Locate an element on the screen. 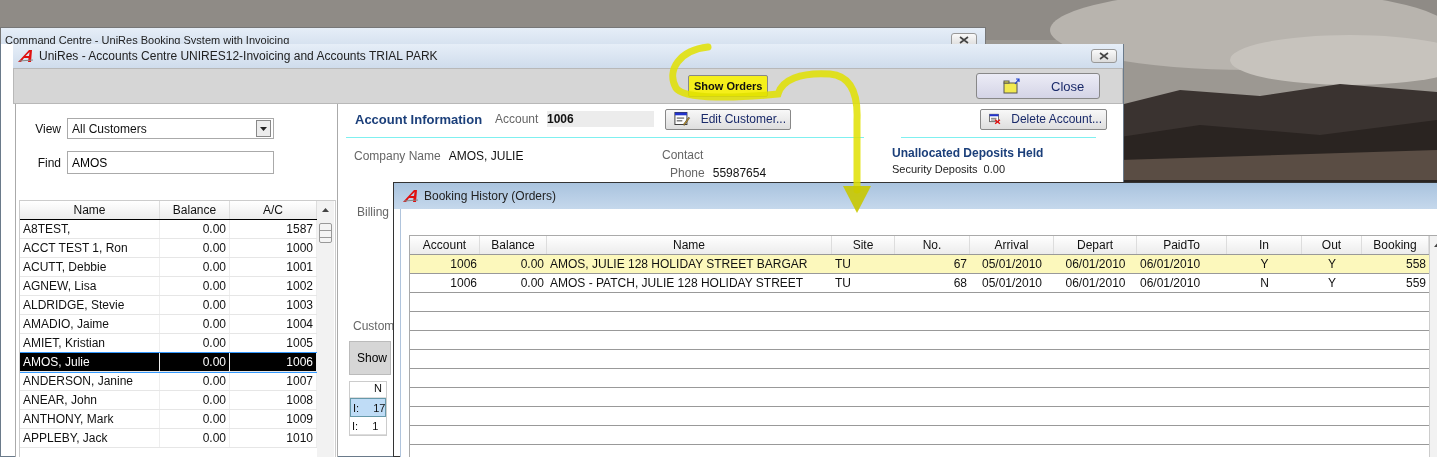 The height and width of the screenshot is (457, 1437). table-cell: APPLEBY, Jack is located at coordinates (90, 438).